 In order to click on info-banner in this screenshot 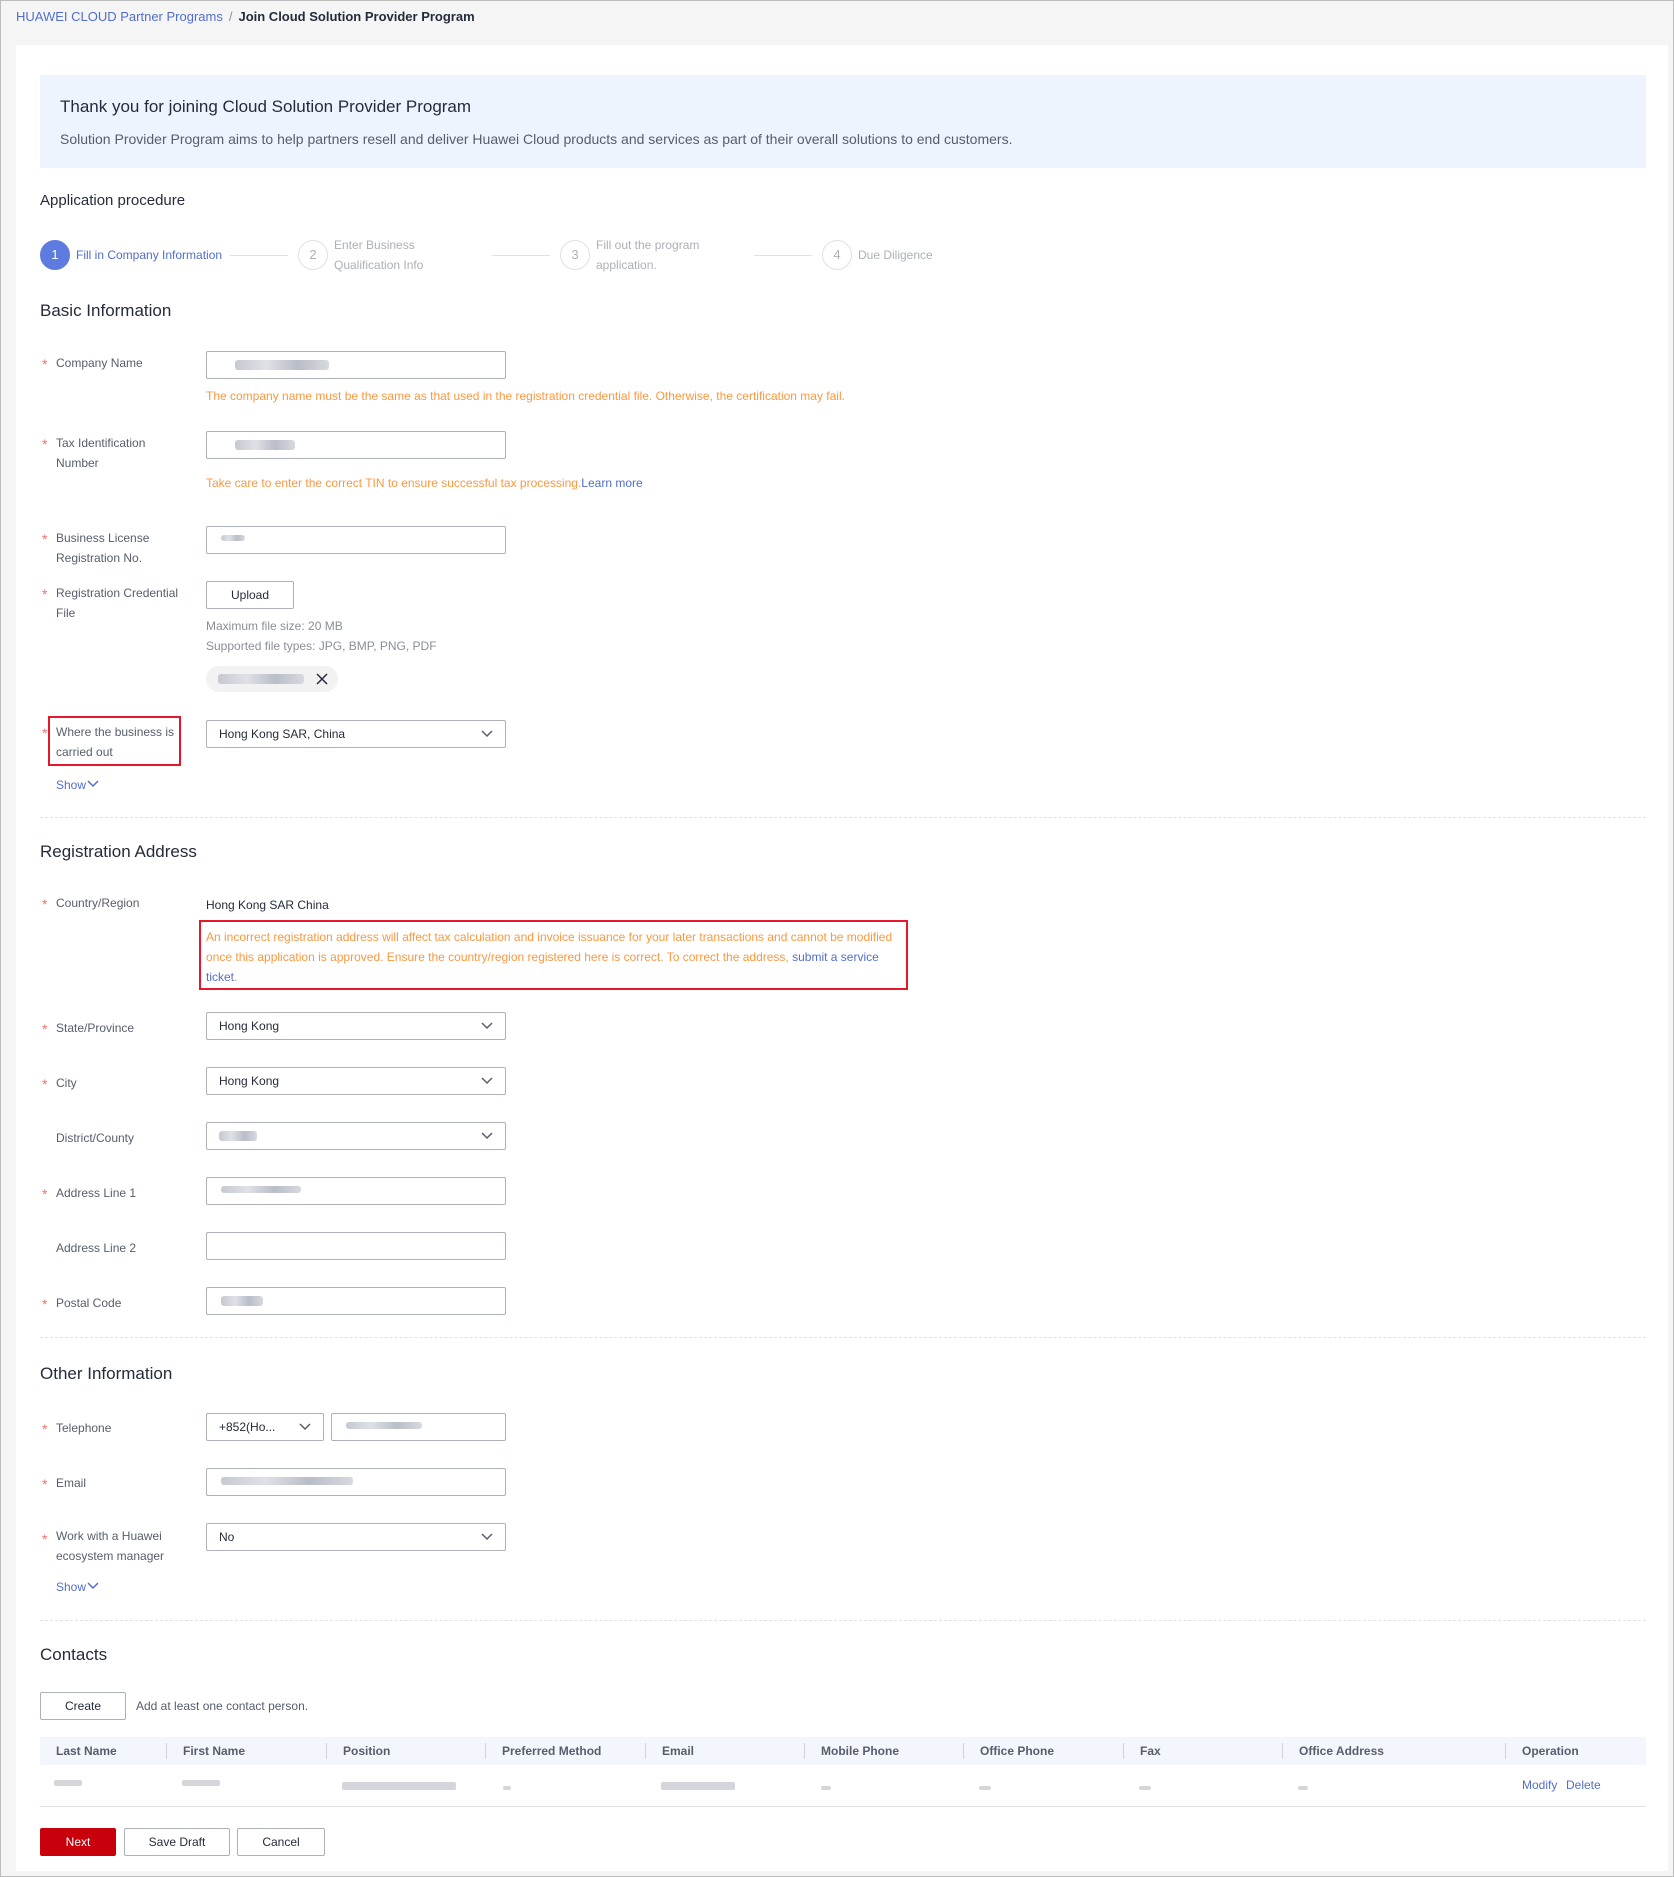, I will do `click(843, 121)`.